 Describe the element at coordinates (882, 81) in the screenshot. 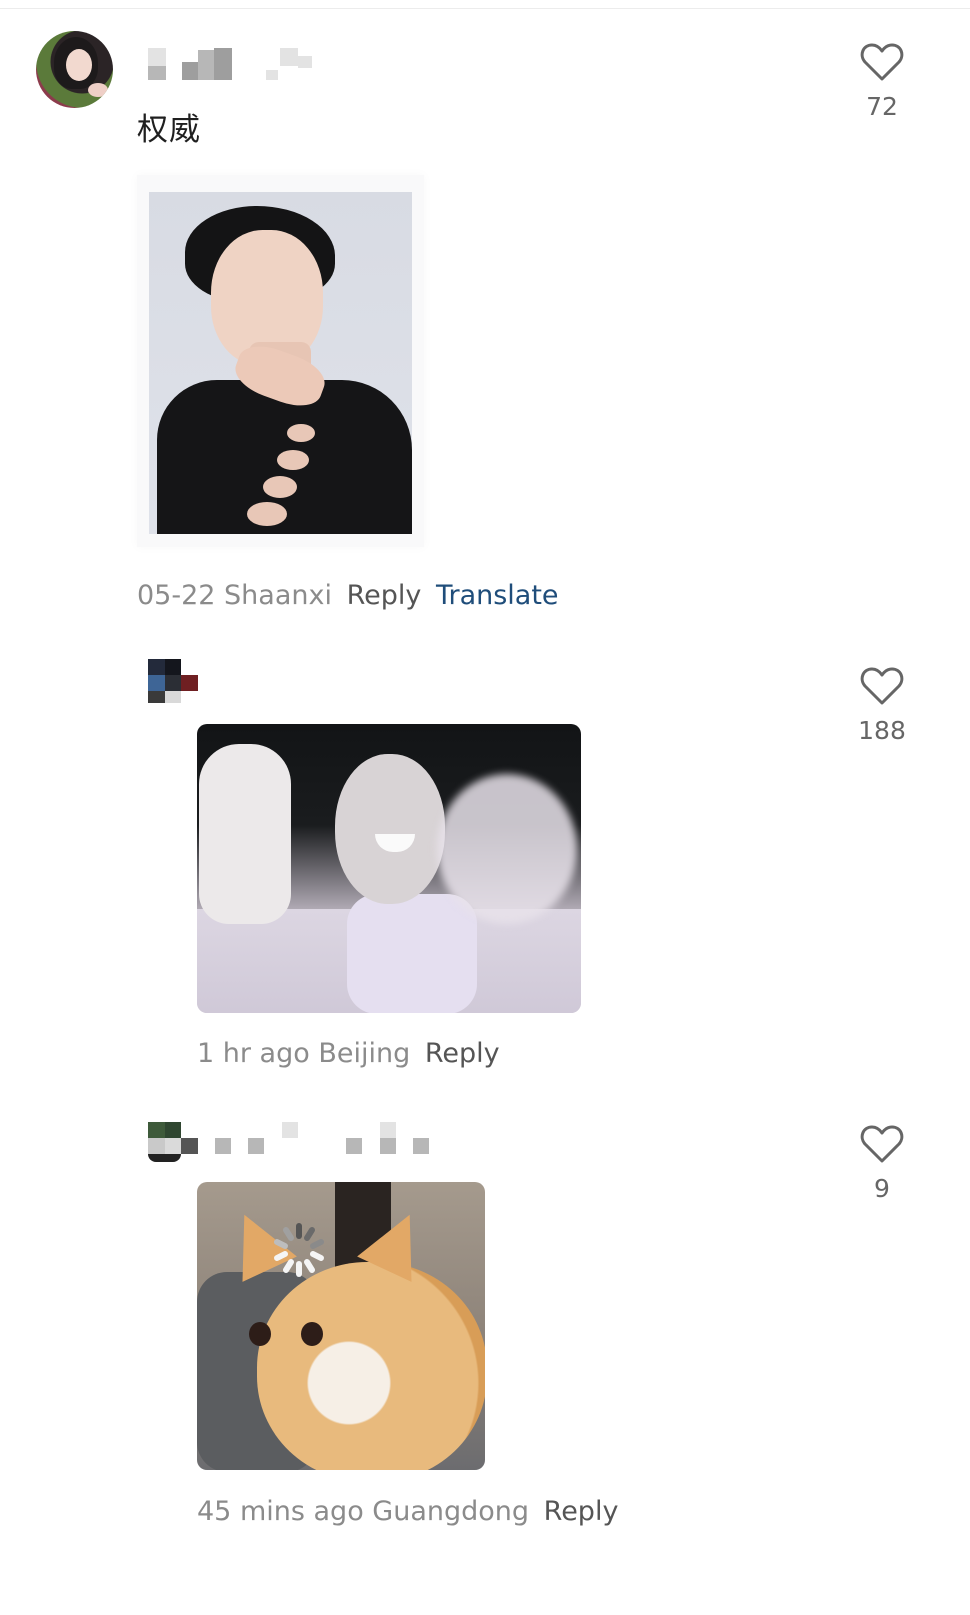

I see `like-button: 72` at that location.